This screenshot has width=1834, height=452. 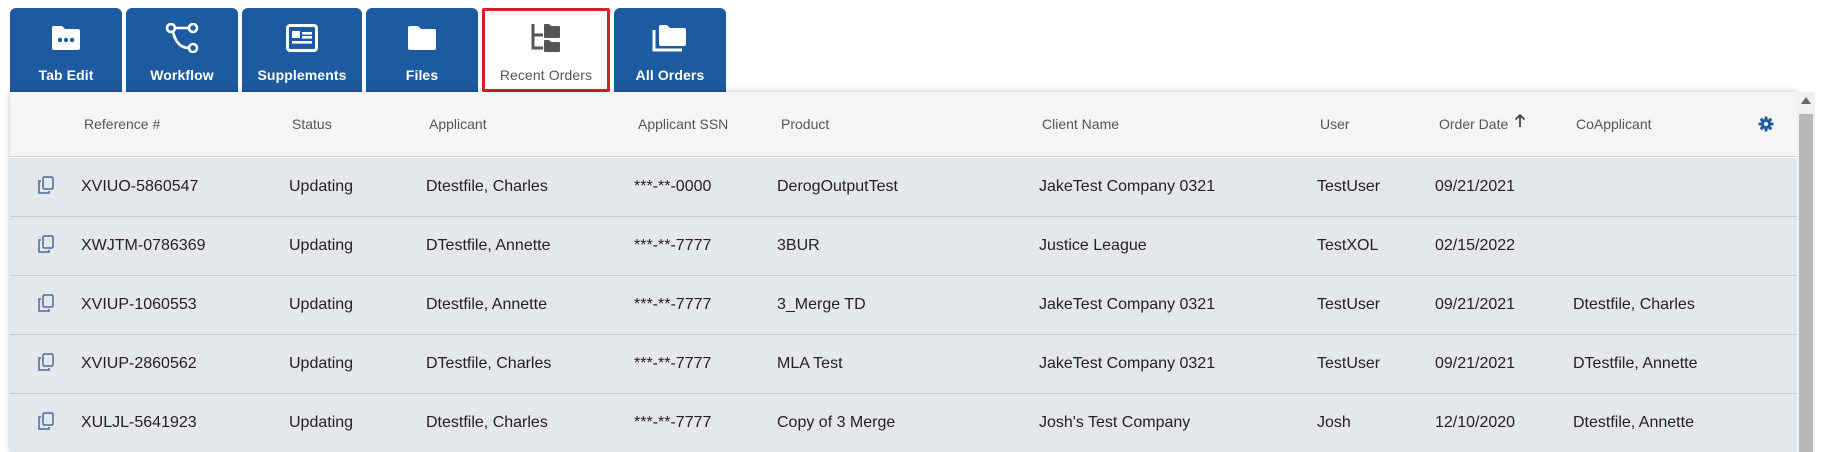 What do you see at coordinates (302, 38) in the screenshot?
I see `supplements-icon` at bounding box center [302, 38].